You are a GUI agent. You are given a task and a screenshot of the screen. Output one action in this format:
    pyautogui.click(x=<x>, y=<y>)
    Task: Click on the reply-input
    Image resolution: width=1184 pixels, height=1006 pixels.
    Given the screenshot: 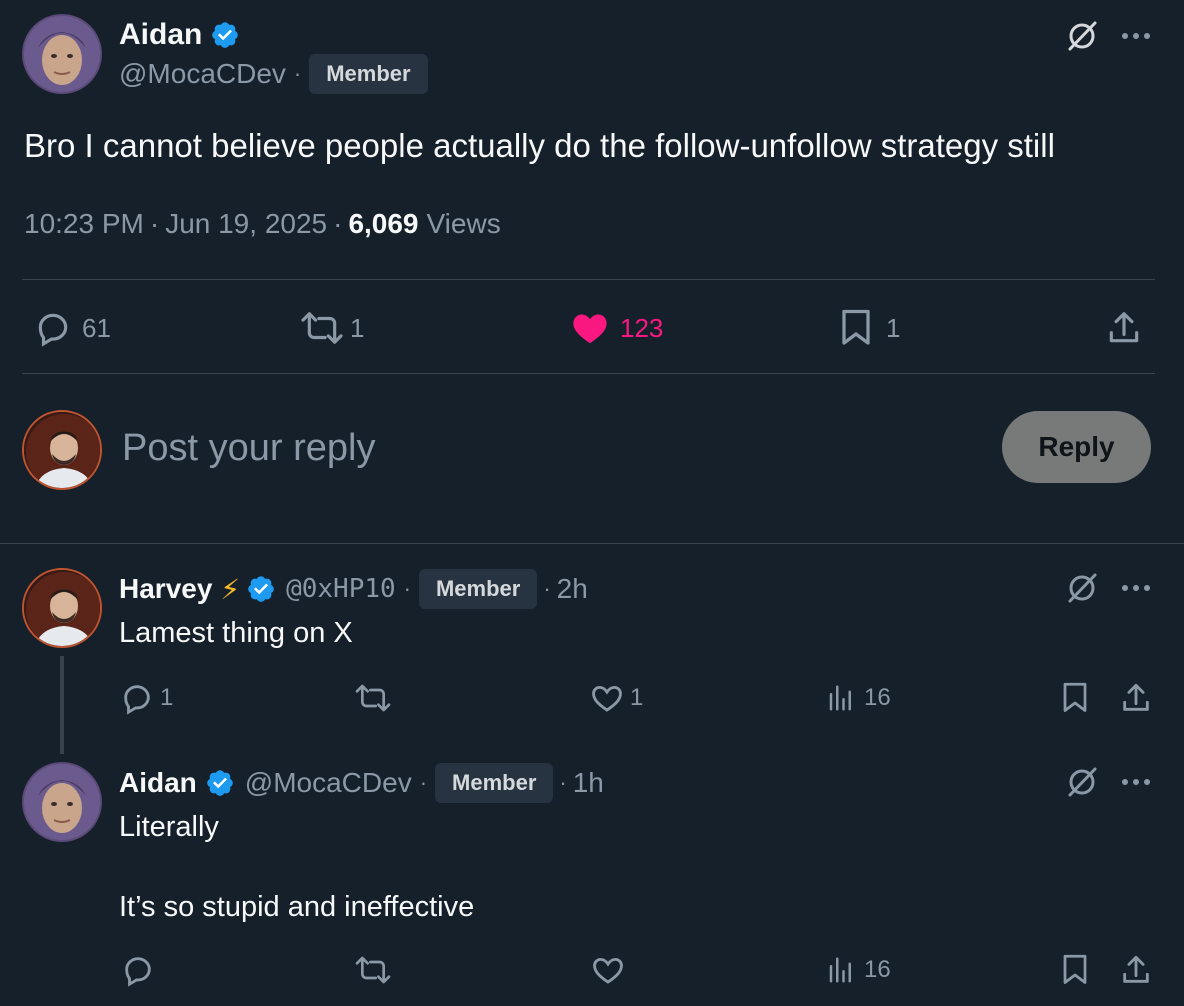 What is the action you would take?
    pyautogui.click(x=502, y=448)
    